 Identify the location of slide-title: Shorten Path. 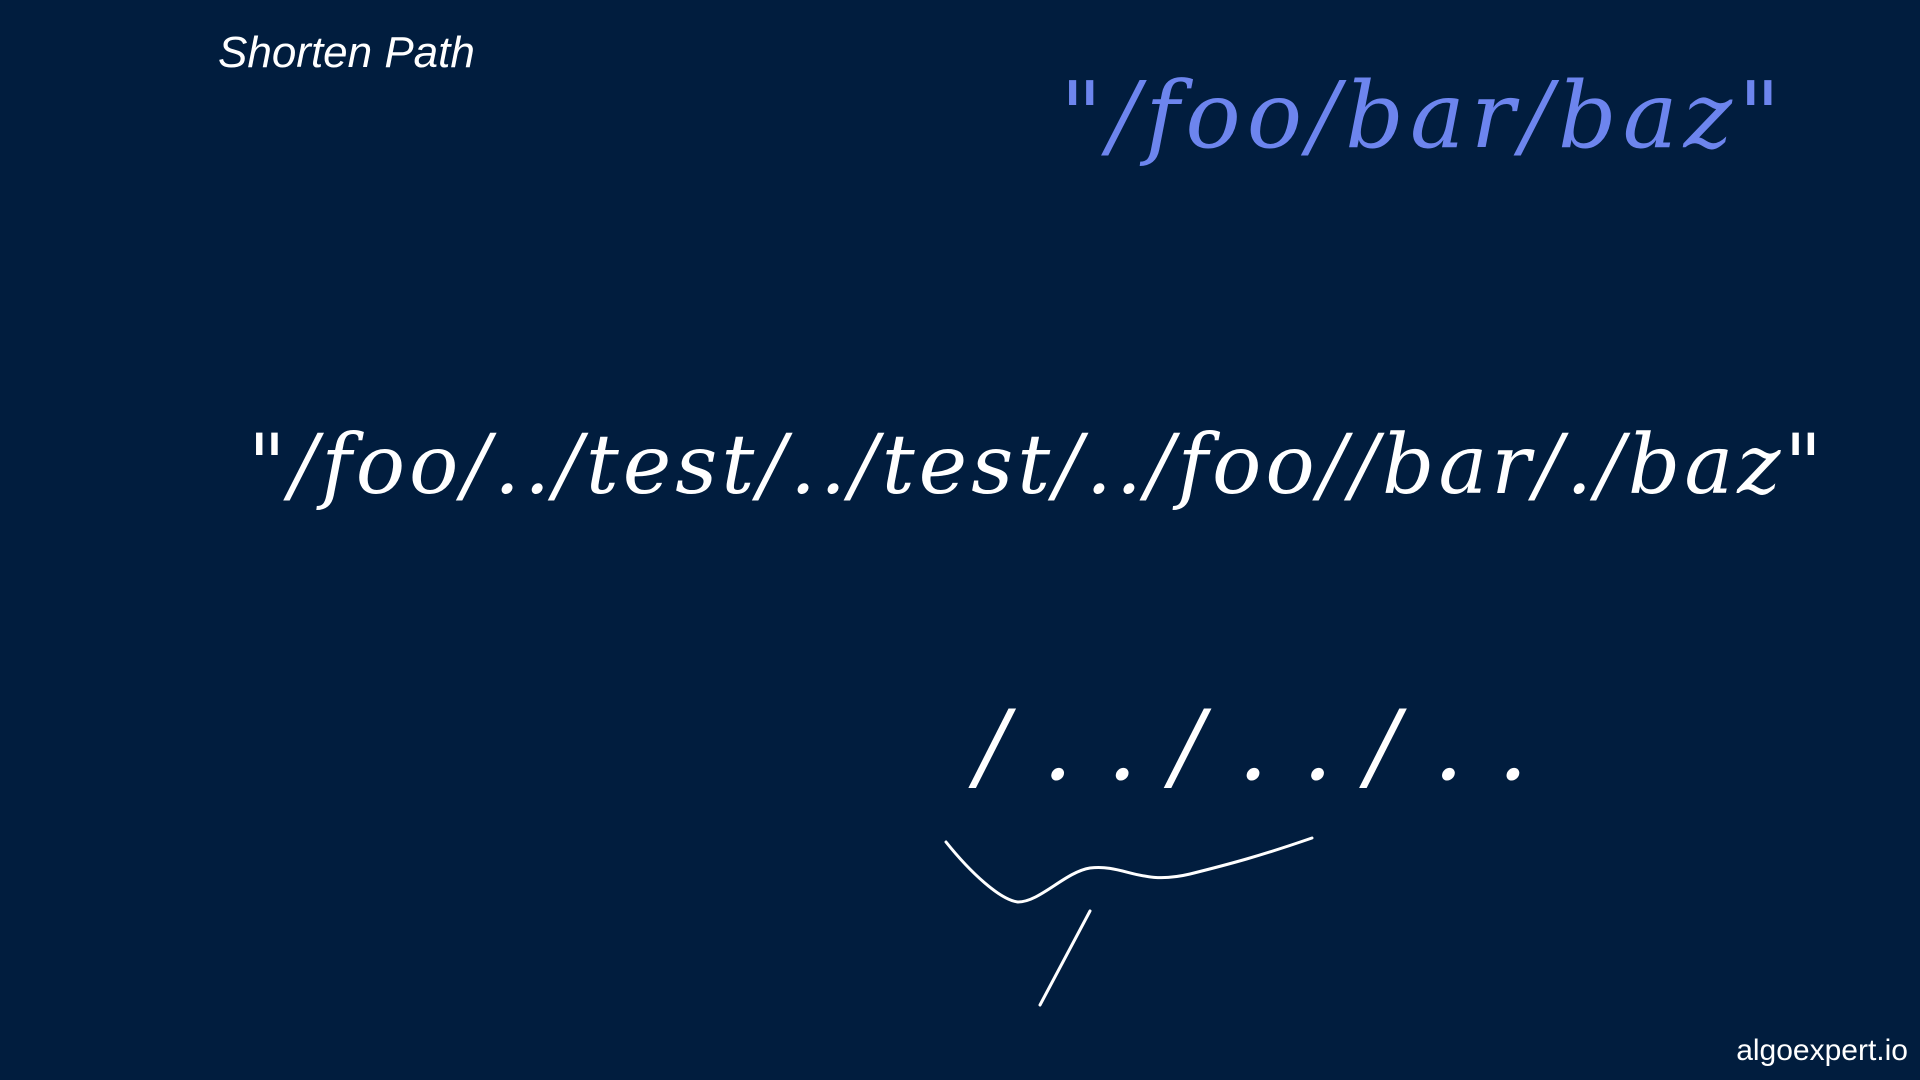
(346, 52).